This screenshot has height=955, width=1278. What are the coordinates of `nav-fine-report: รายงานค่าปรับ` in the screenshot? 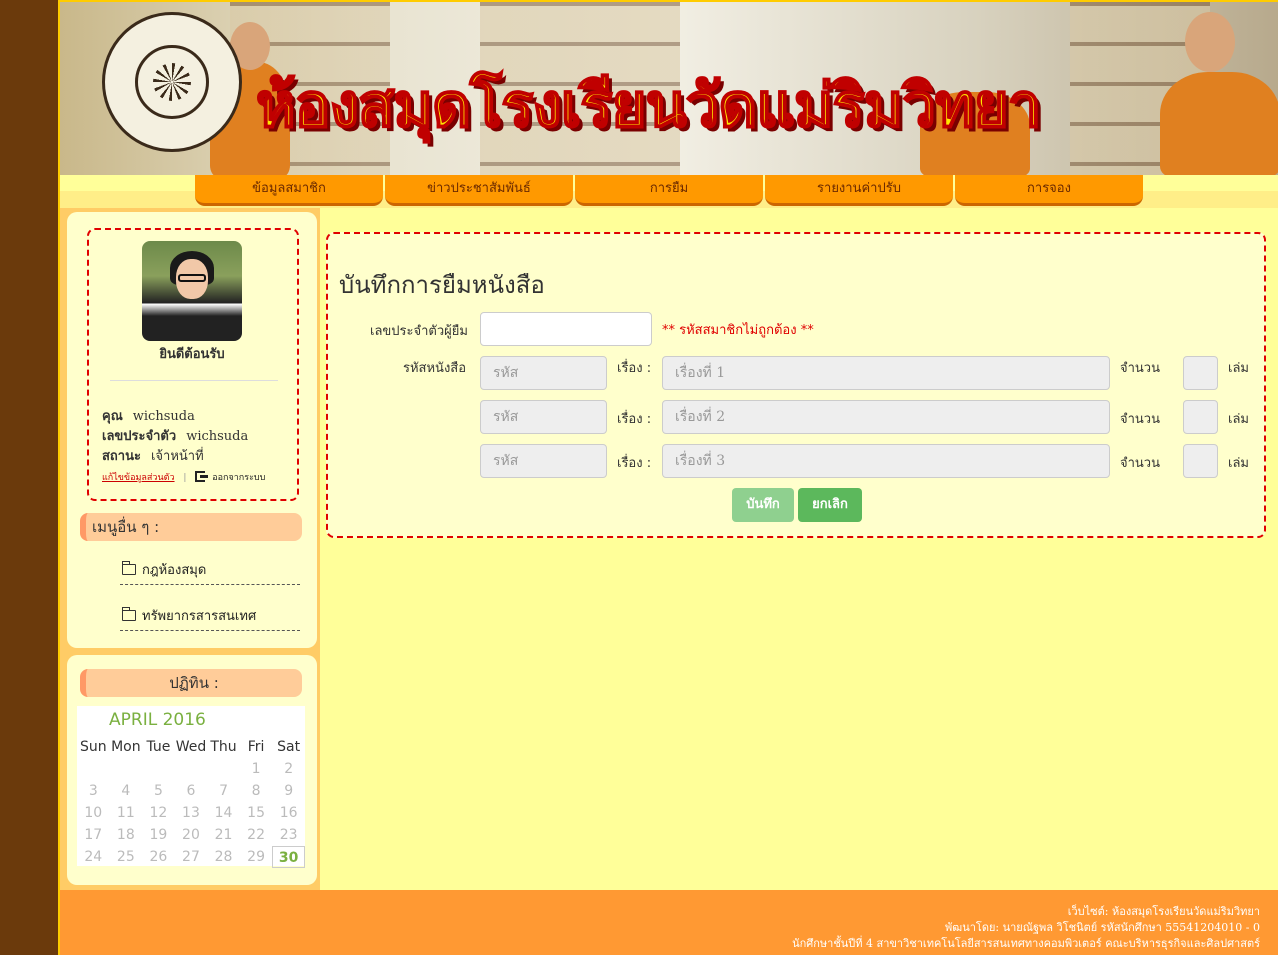 It's located at (859, 190).